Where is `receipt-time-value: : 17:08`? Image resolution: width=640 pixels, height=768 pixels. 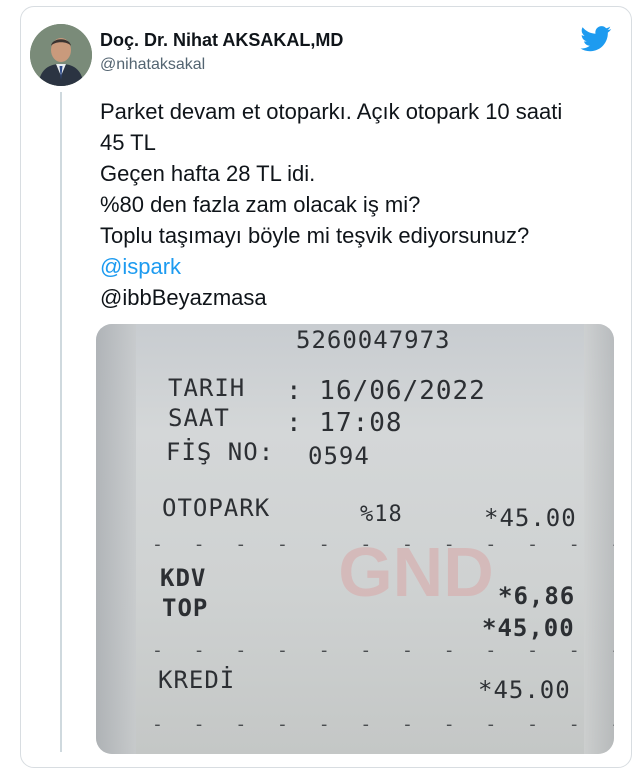
receipt-time-value: : 17:08 is located at coordinates (344, 423).